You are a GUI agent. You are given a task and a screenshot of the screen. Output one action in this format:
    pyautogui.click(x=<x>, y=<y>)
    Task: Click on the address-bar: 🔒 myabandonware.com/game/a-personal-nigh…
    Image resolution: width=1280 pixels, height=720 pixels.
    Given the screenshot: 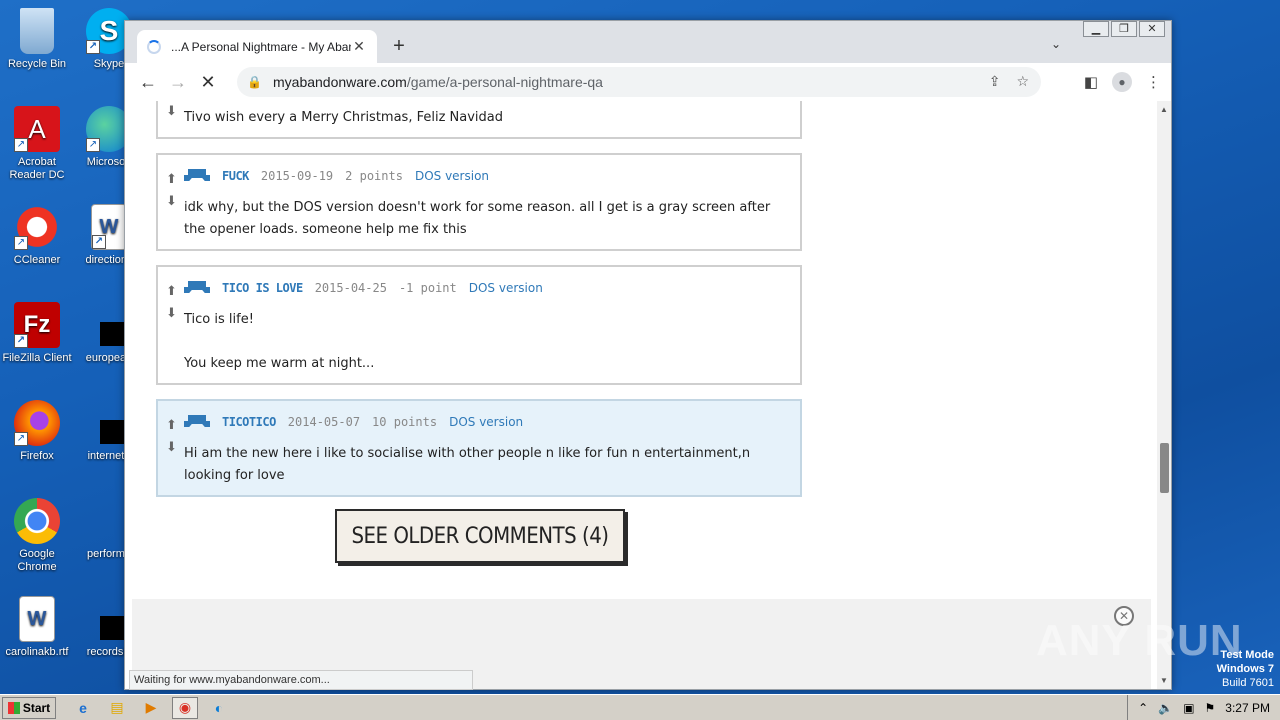 What is the action you would take?
    pyautogui.click(x=639, y=82)
    